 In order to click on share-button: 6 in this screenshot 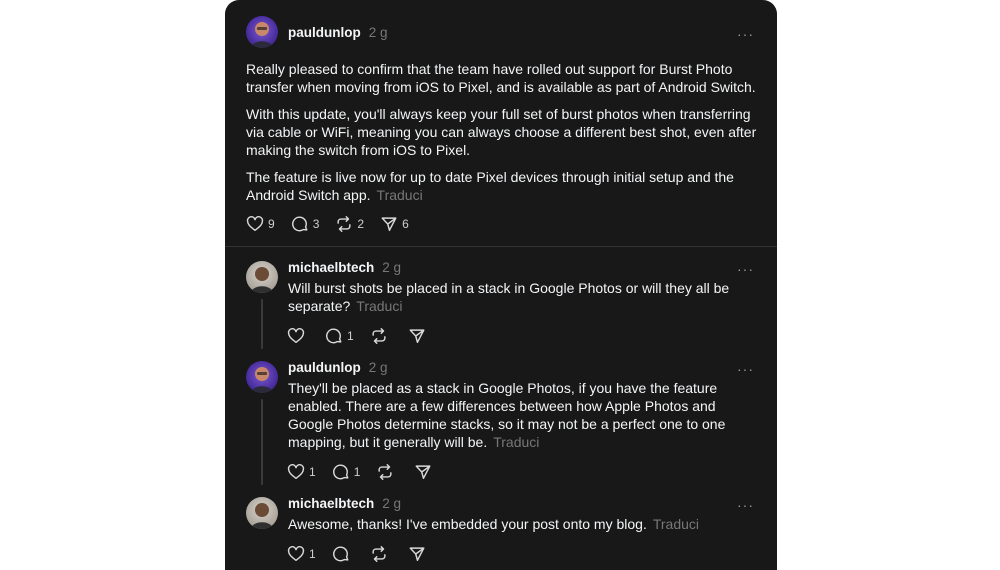, I will do `click(394, 224)`.